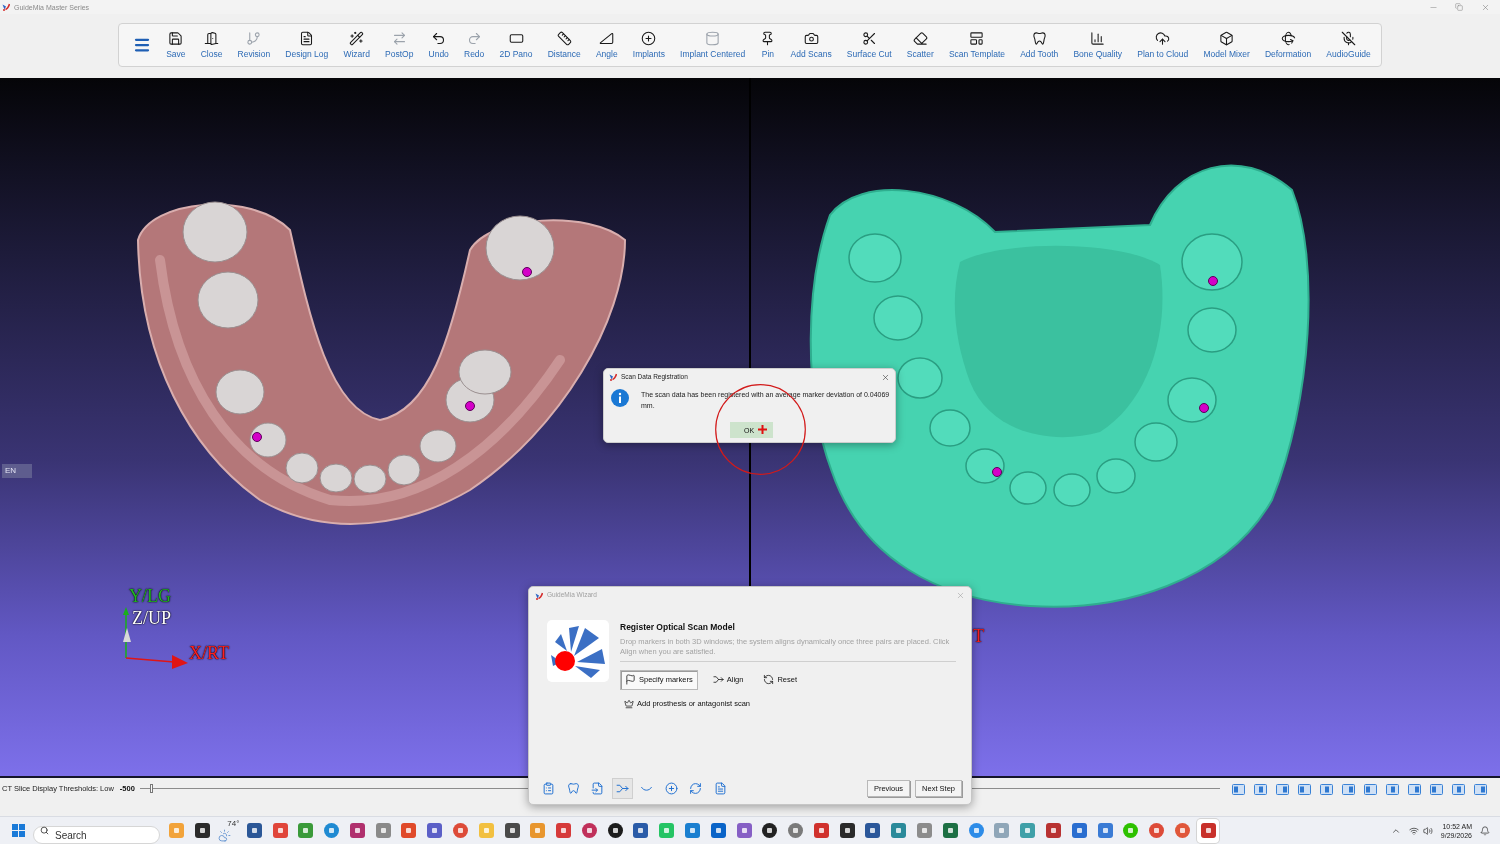 This screenshot has width=1500, height=844. I want to click on file-import-icon, so click(597, 788).